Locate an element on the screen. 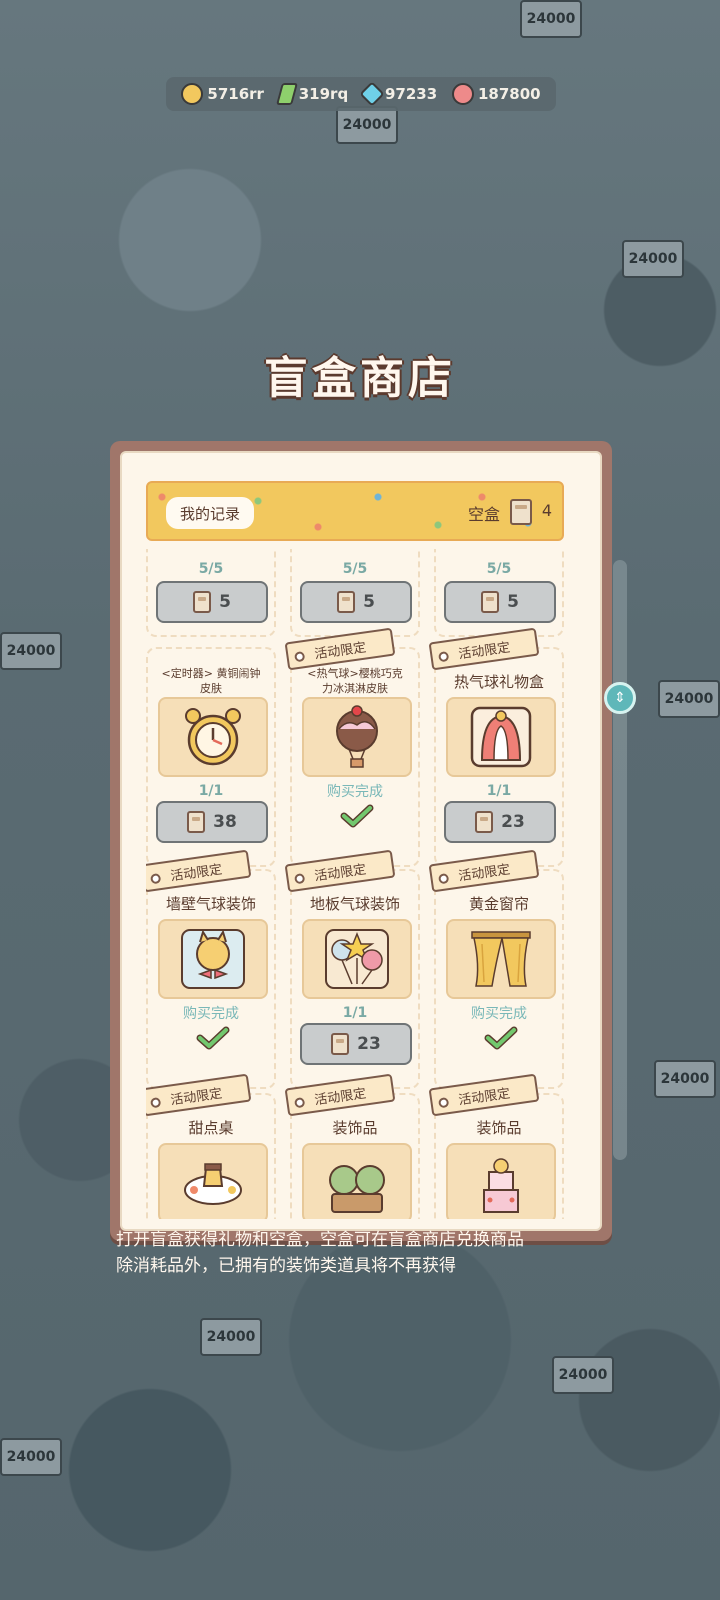 This screenshot has height=1600, width=720. updown-arrow-icon: ⇕ is located at coordinates (620, 698).